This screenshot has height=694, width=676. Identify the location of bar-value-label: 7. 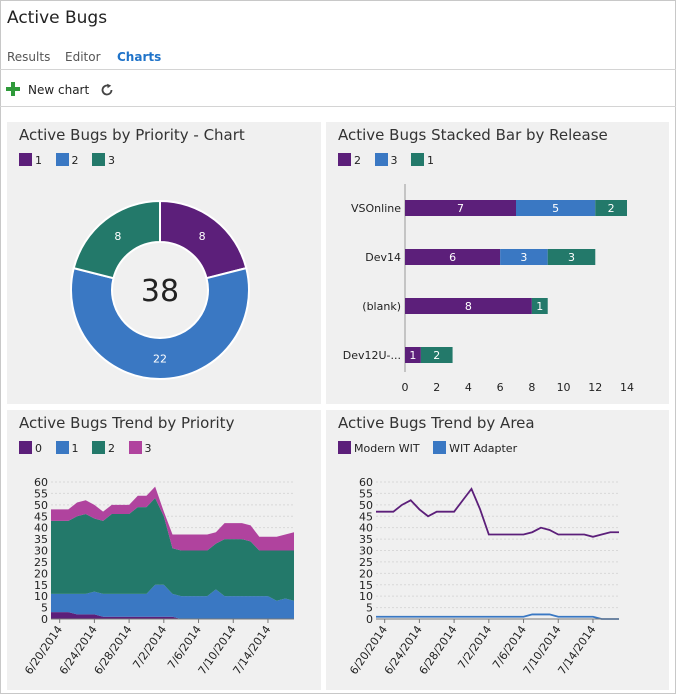
(460, 208).